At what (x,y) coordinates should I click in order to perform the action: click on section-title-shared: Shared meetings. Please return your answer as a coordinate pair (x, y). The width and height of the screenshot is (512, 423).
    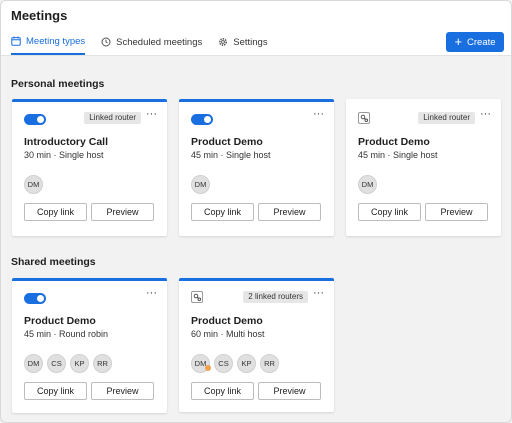
    Looking at the image, I should click on (53, 262).